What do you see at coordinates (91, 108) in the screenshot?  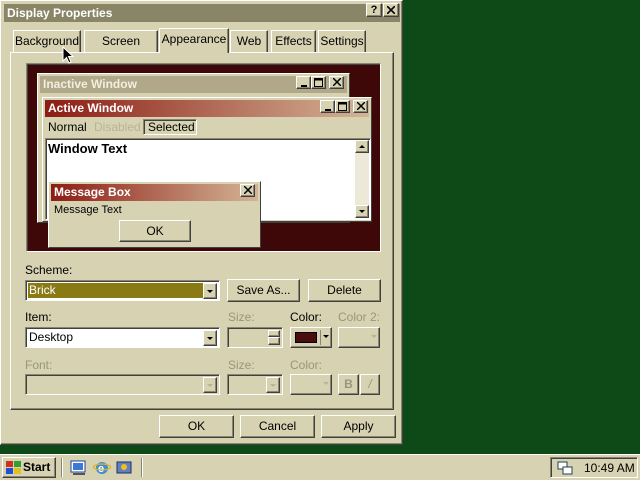 I see `active-window-title: Active Window` at bounding box center [91, 108].